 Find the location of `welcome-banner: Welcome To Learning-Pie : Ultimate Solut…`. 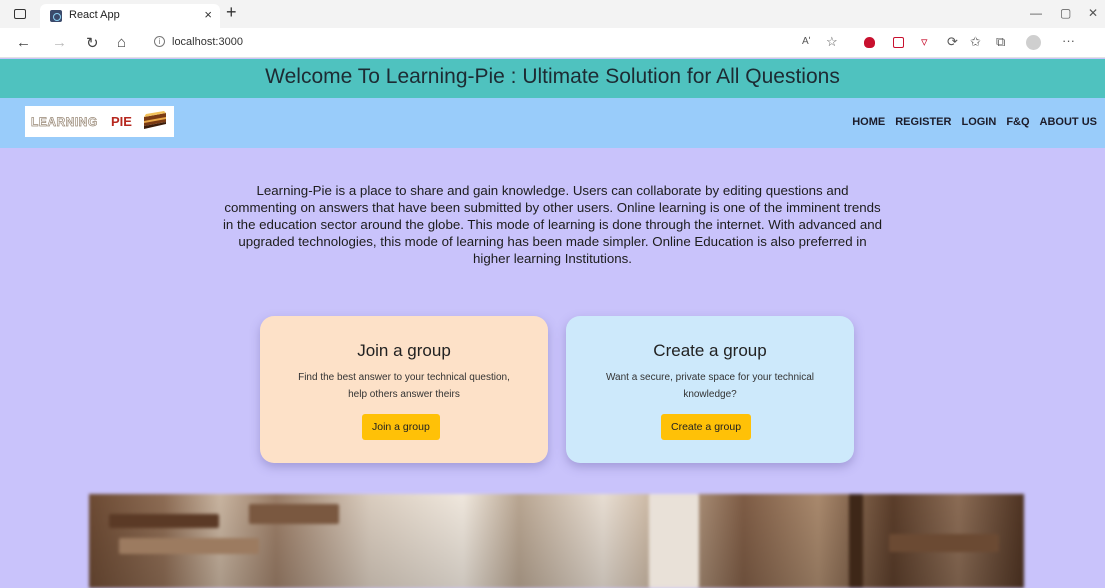

welcome-banner: Welcome To Learning-Pie : Ultimate Solut… is located at coordinates (552, 78).